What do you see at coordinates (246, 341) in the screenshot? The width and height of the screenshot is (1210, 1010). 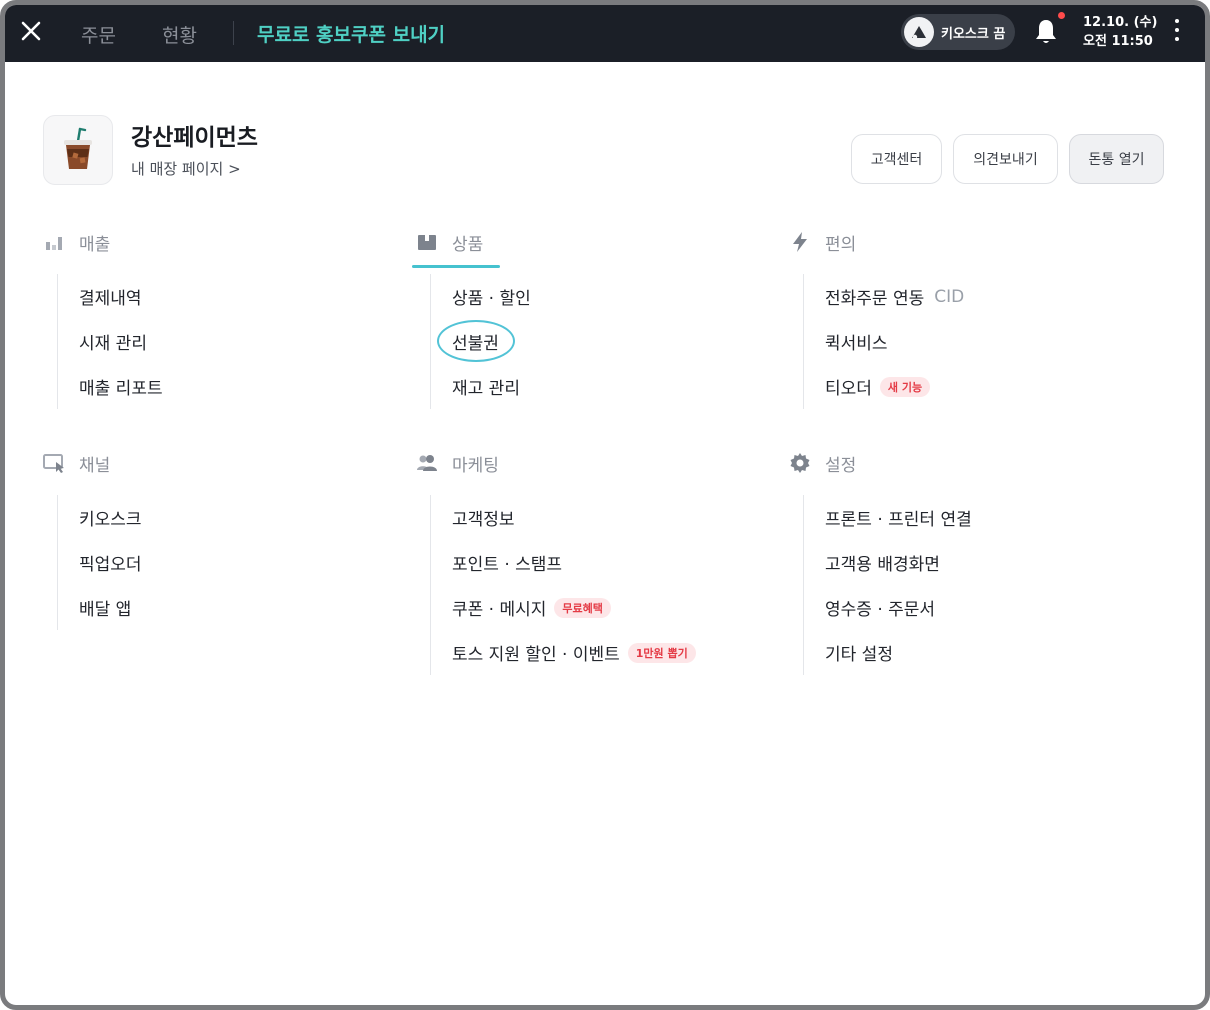 I see `menu-item-cash-management: 시재 관리` at bounding box center [246, 341].